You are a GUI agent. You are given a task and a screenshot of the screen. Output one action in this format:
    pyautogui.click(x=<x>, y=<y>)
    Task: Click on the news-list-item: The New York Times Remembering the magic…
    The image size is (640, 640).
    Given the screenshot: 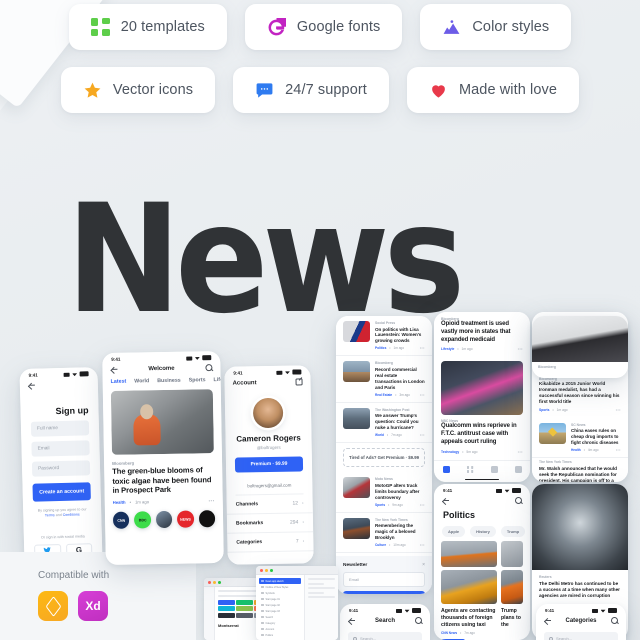 What is the action you would take?
    pyautogui.click(x=384, y=533)
    